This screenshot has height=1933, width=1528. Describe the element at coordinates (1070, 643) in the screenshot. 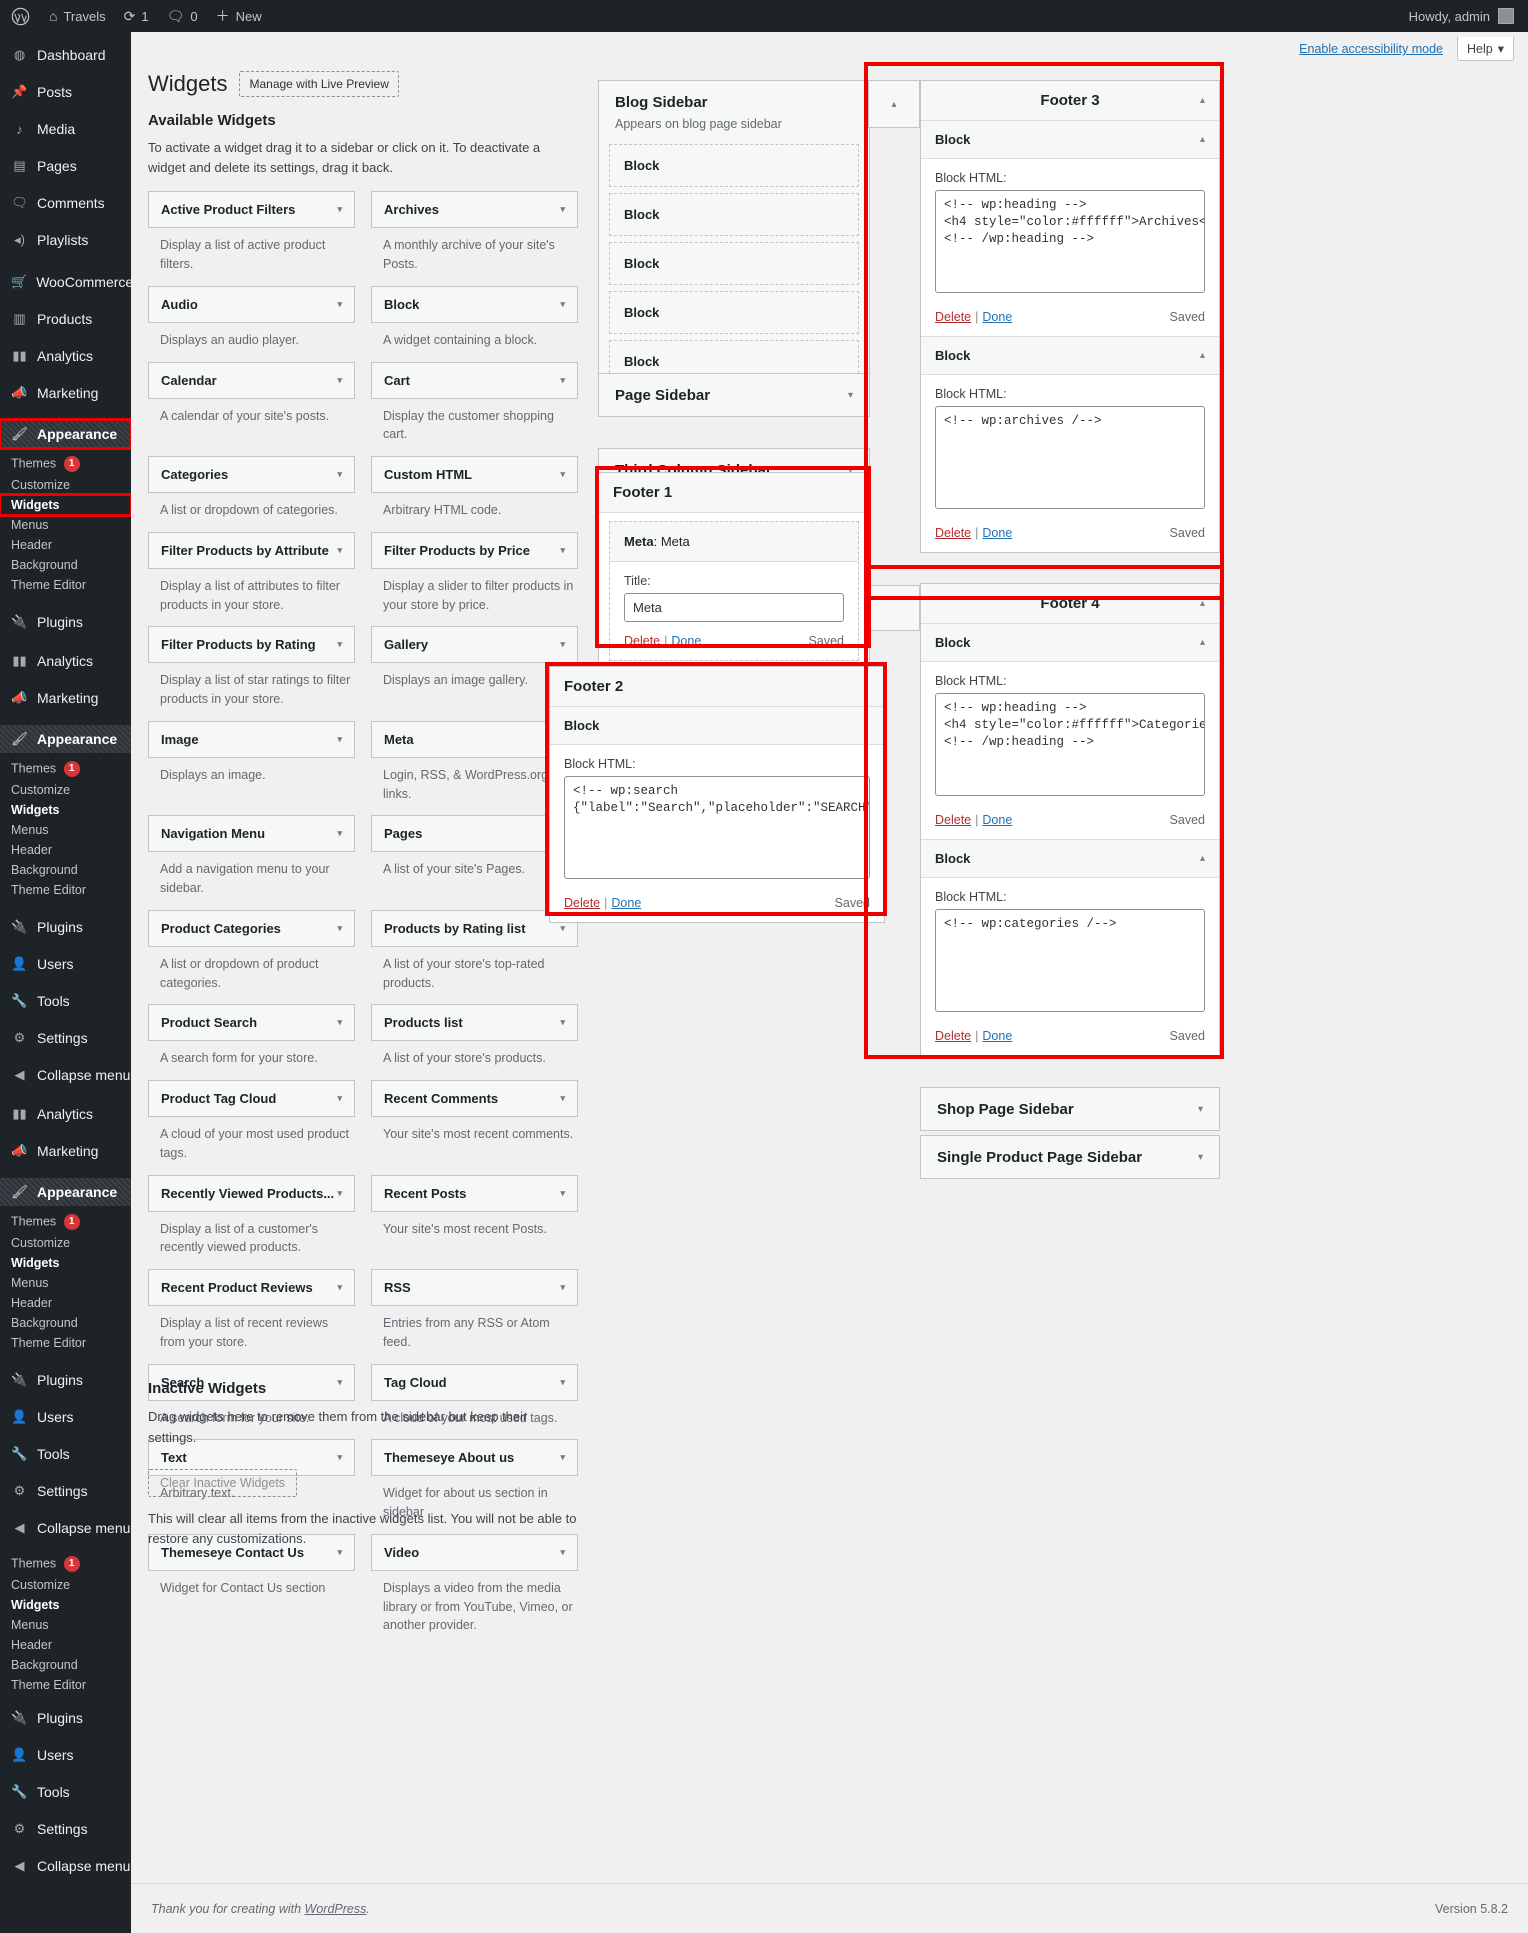

I see `footer4-block1-head: Block ▴` at that location.